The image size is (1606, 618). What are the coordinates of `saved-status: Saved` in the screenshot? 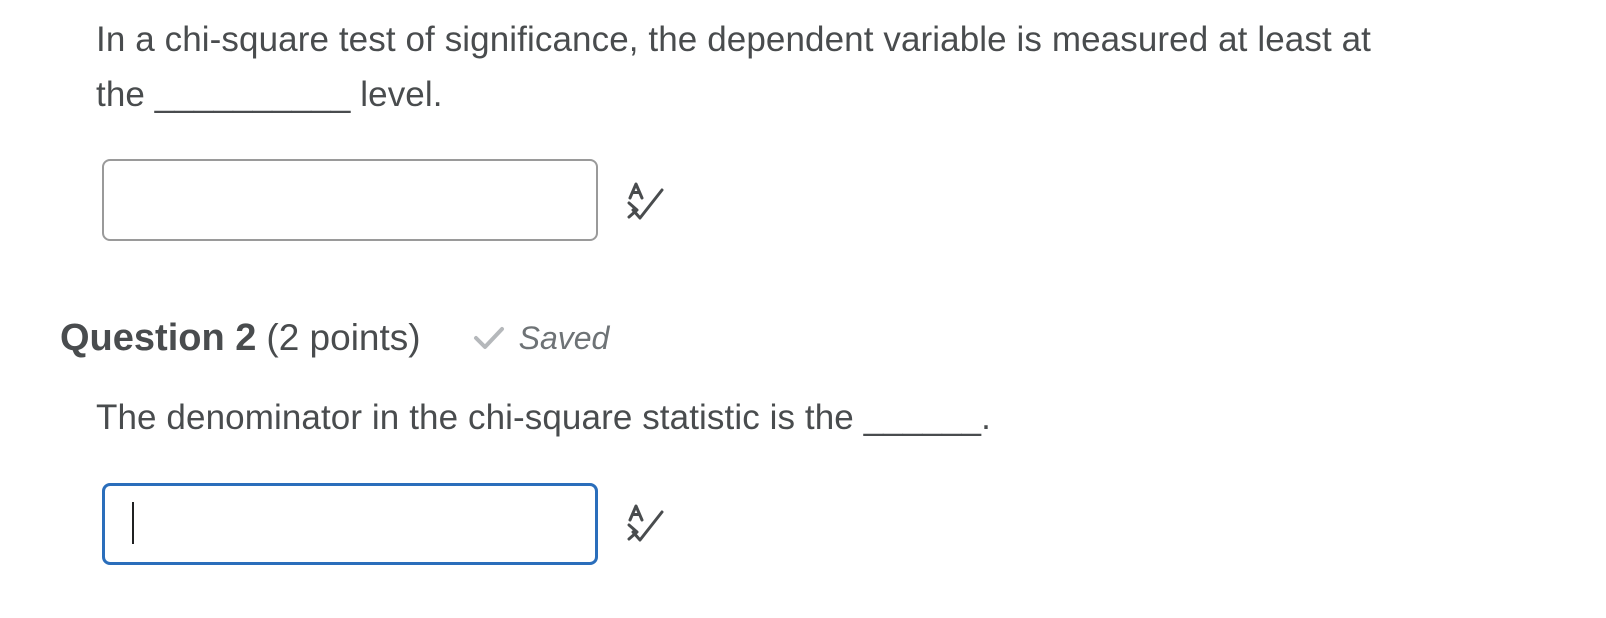 It's located at (541, 338).